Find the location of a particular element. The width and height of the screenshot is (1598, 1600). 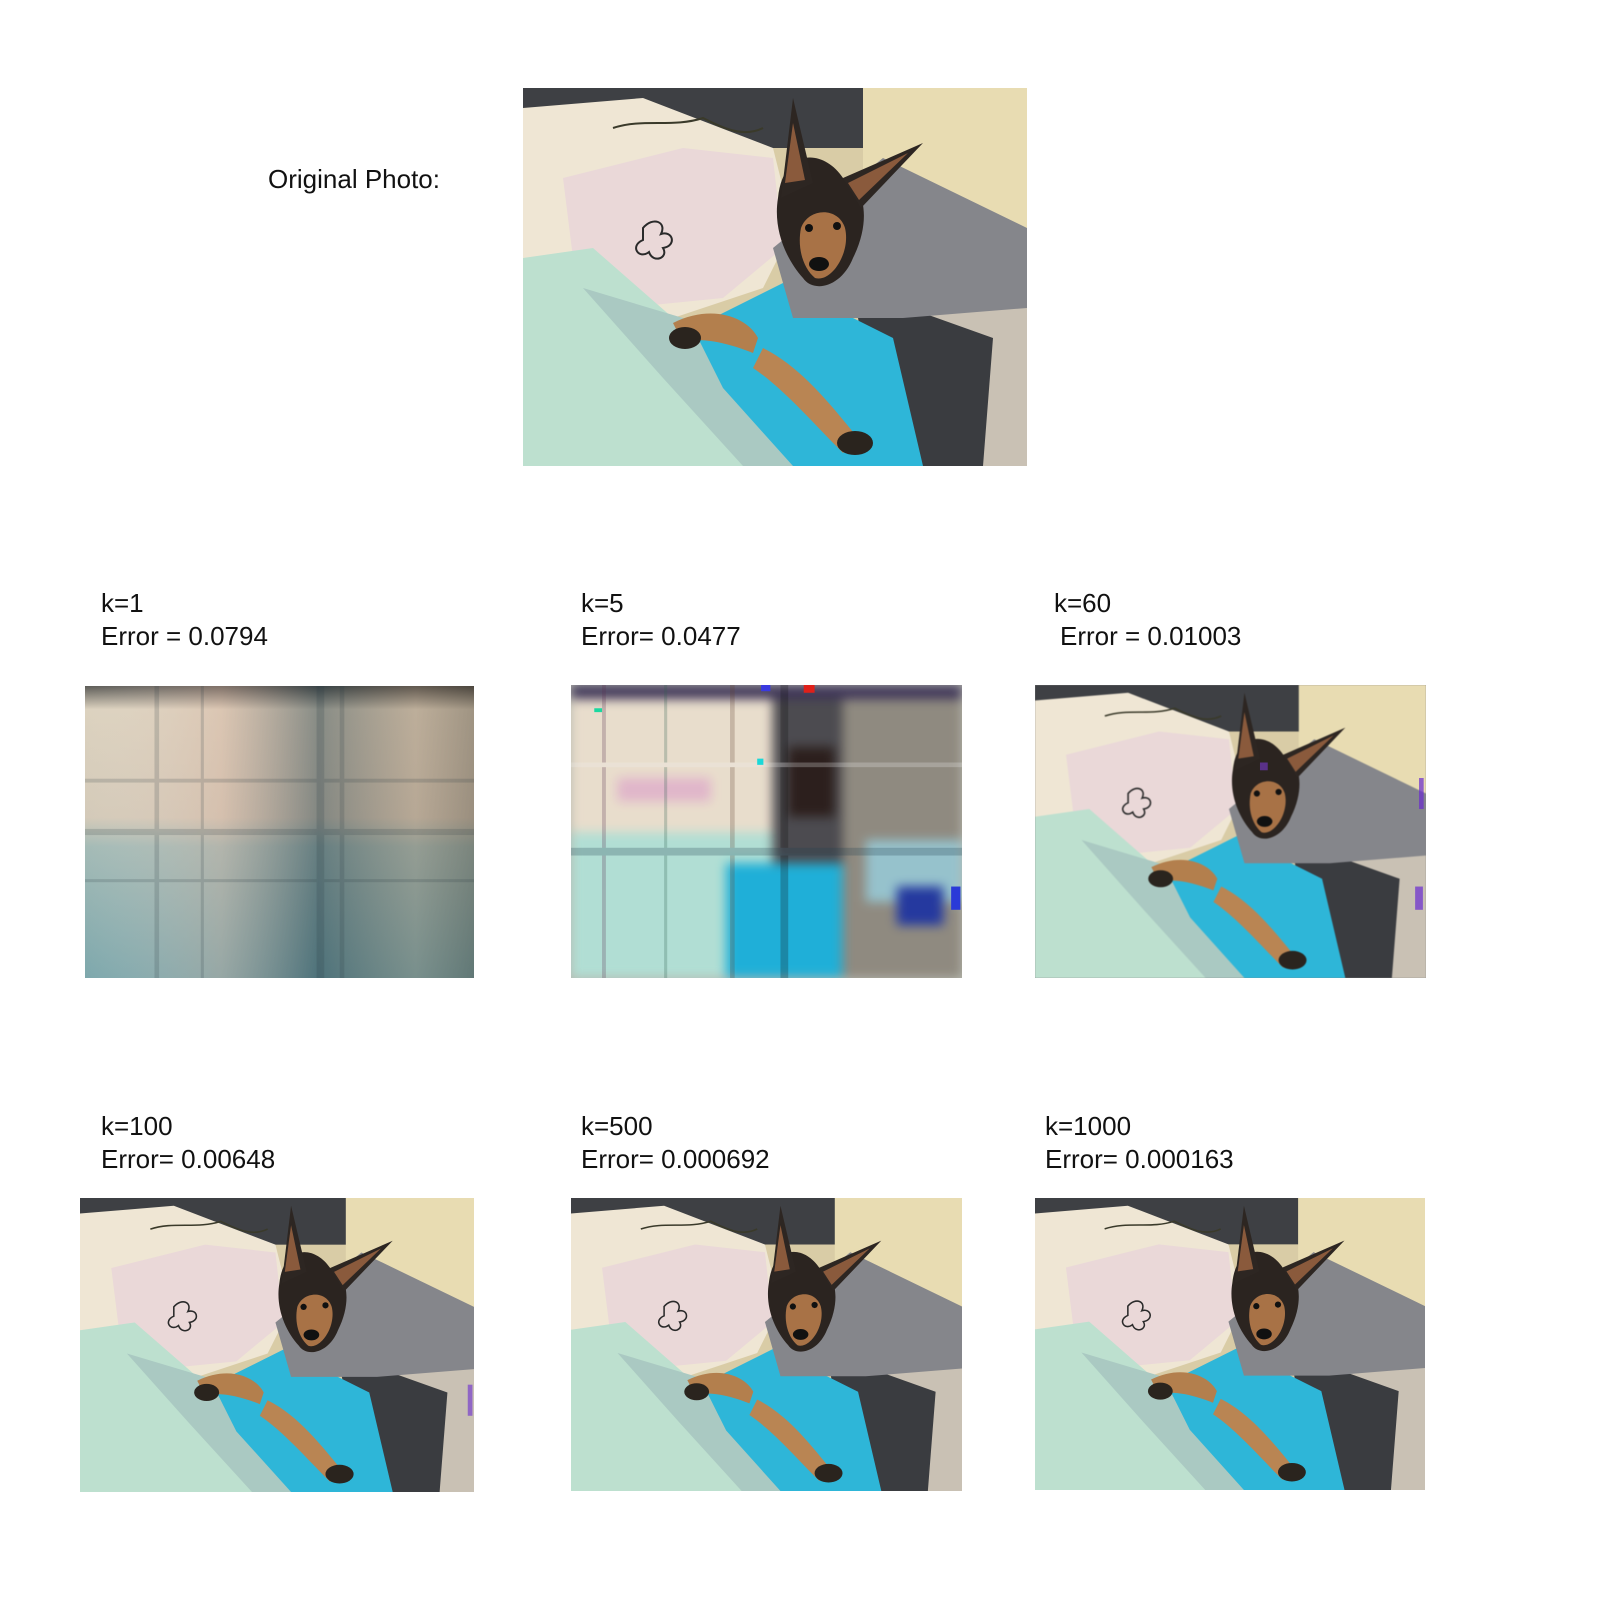

panel-k-label: k=60 is located at coordinates (1083, 603).